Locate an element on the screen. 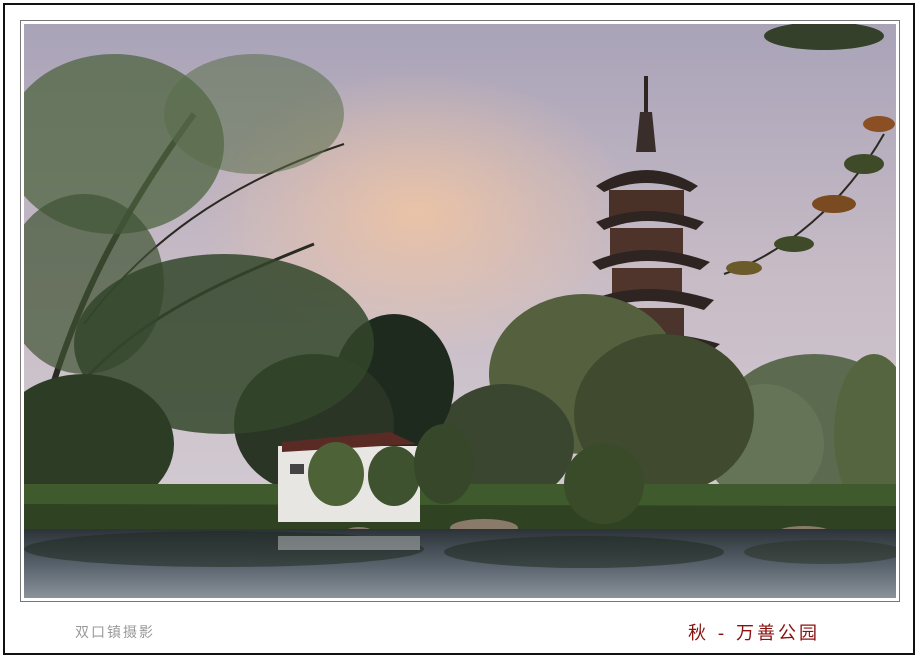 The height and width of the screenshot is (660, 920). photo-title: 秋 - 万善公园 is located at coordinates (754, 633).